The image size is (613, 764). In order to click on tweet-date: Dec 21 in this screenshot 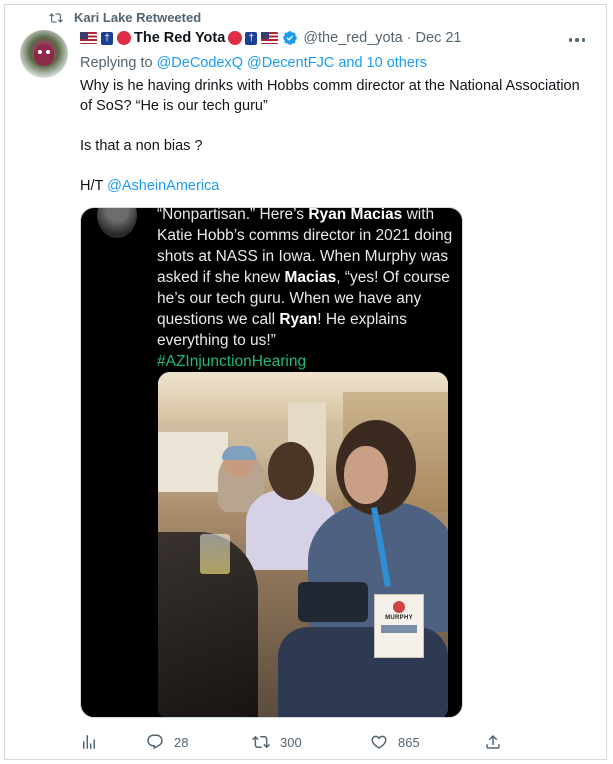, I will do `click(439, 38)`.